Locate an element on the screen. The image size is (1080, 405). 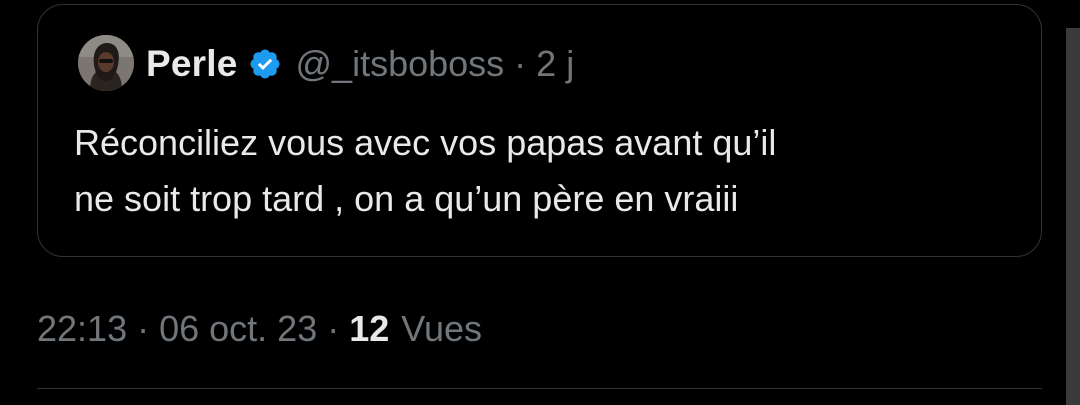
tweet-date: 06 oct. 23 is located at coordinates (238, 329).